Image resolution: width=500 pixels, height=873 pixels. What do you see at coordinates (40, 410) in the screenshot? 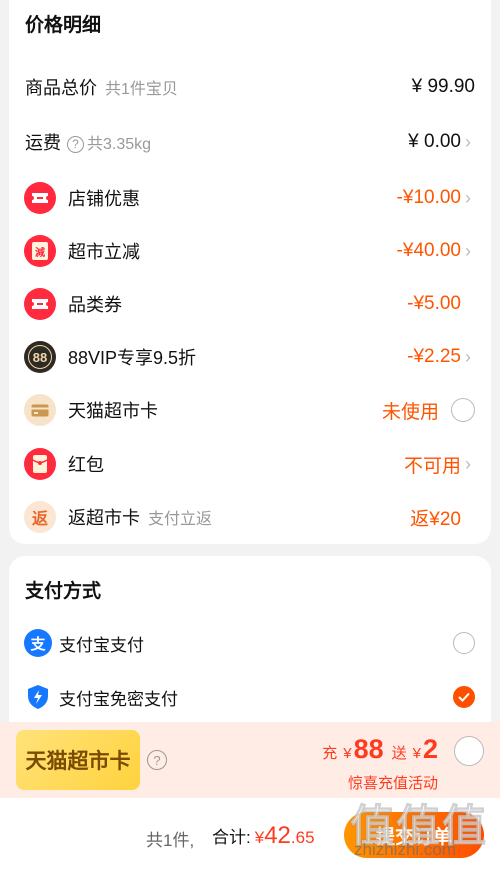
I see `card-icon` at bounding box center [40, 410].